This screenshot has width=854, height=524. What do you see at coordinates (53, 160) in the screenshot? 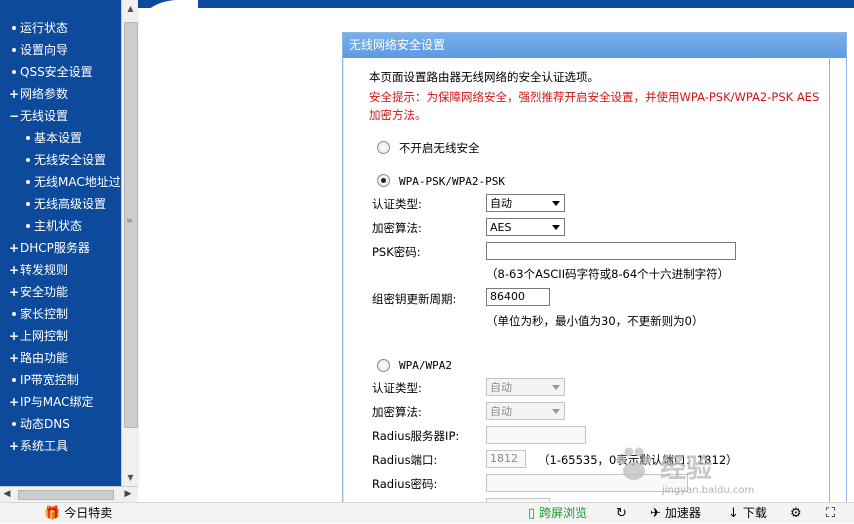
I see `sidebar-item: 无线安全设置` at bounding box center [53, 160].